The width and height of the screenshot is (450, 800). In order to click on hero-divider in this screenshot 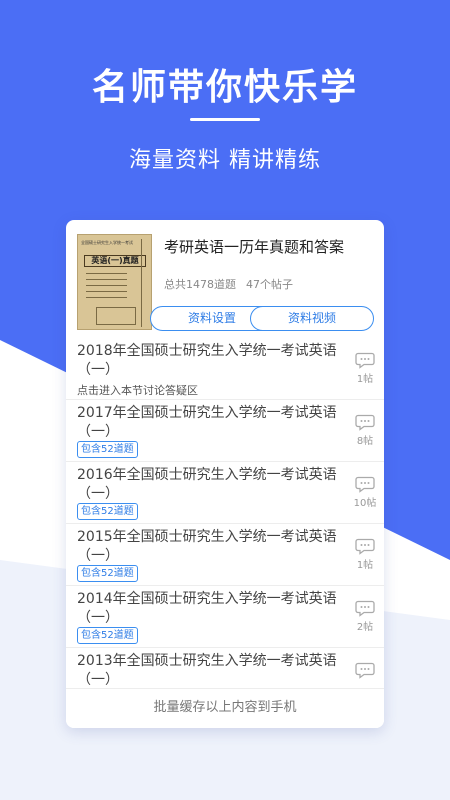, I will do `click(225, 119)`.